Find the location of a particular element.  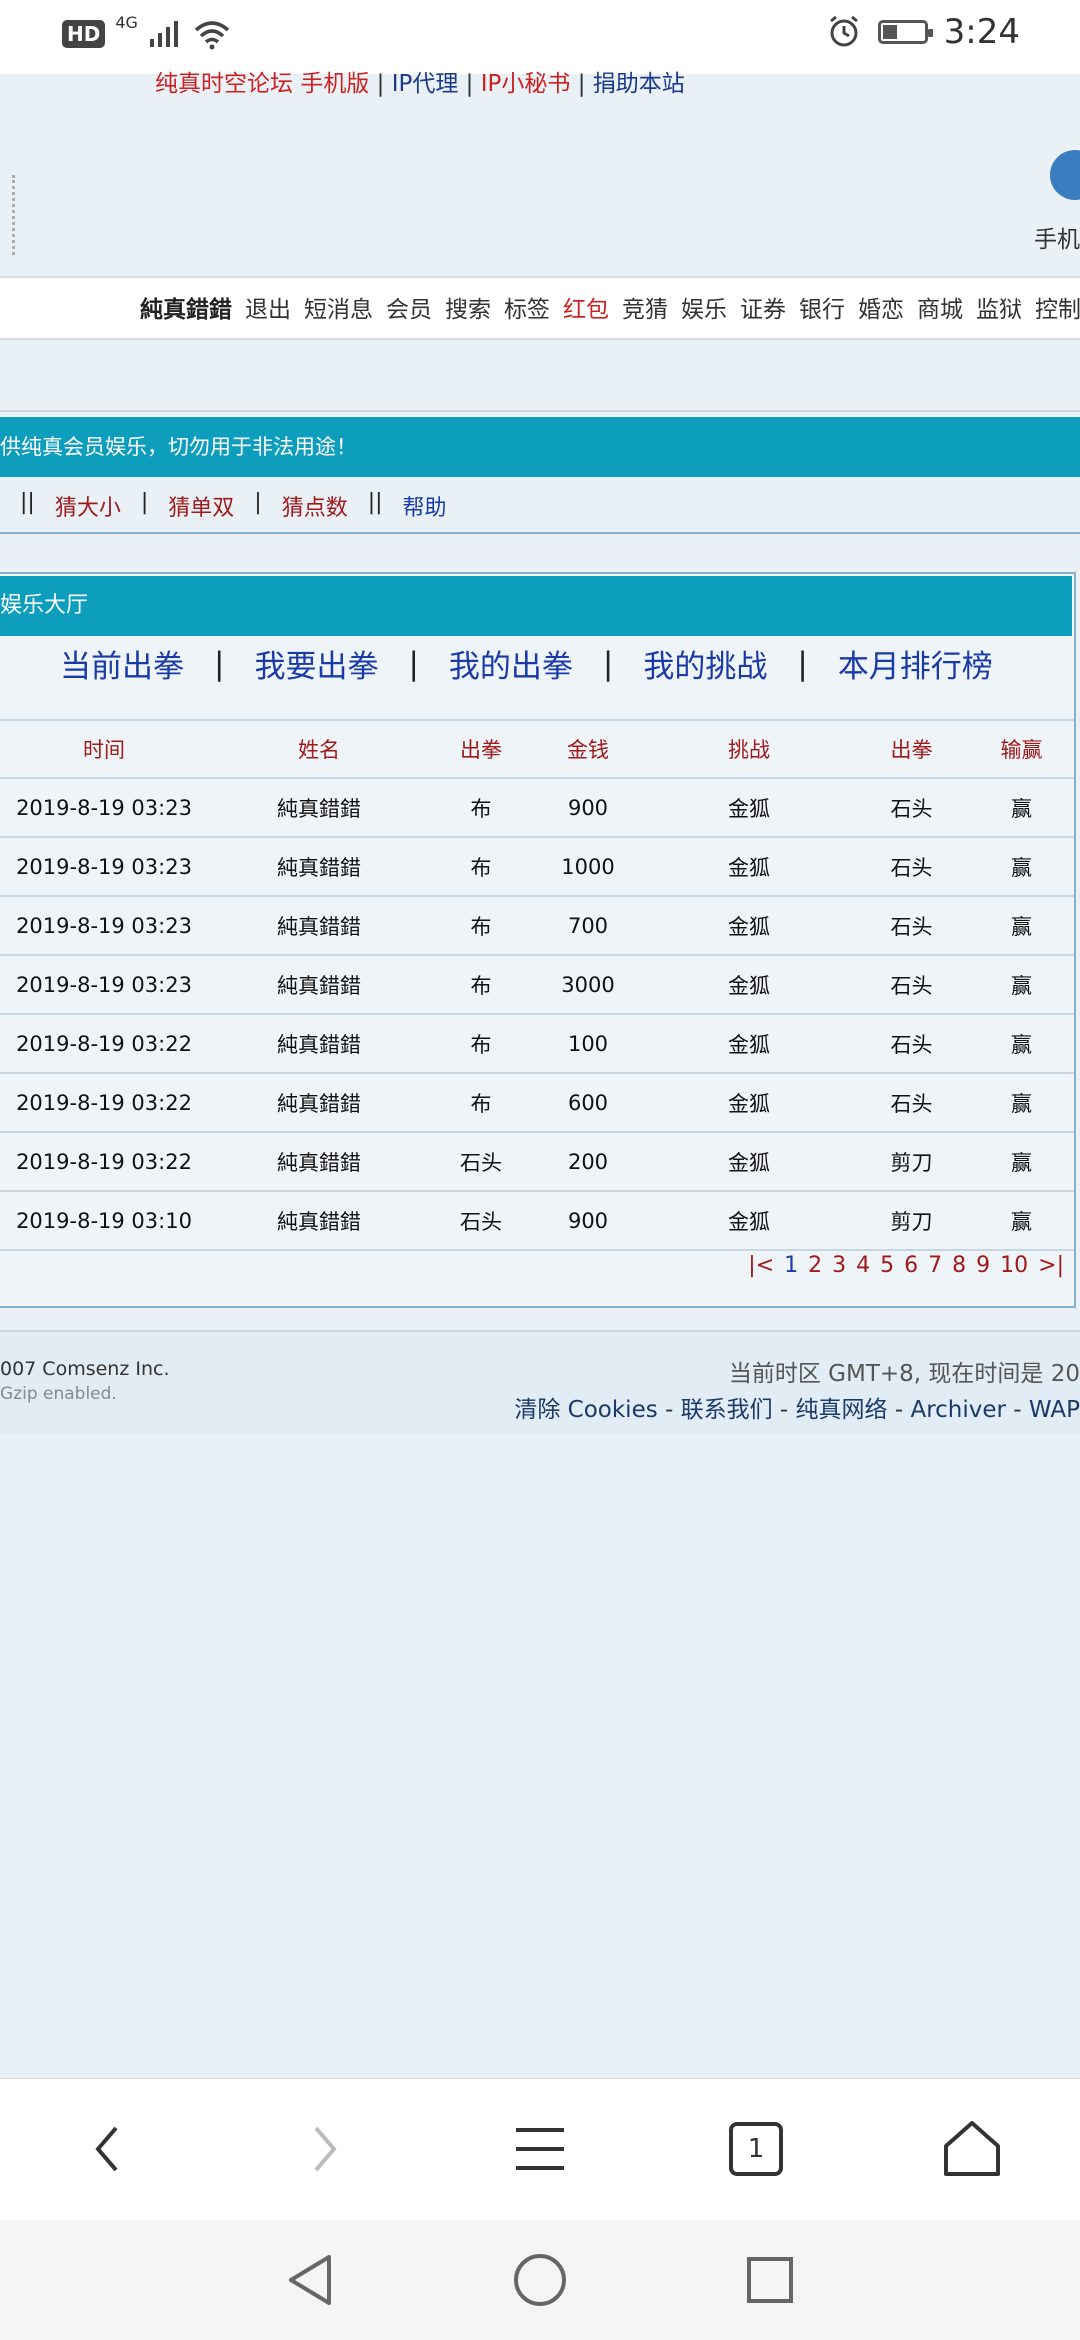

subnav-guess-odd-even: 猜单双 is located at coordinates (201, 506).